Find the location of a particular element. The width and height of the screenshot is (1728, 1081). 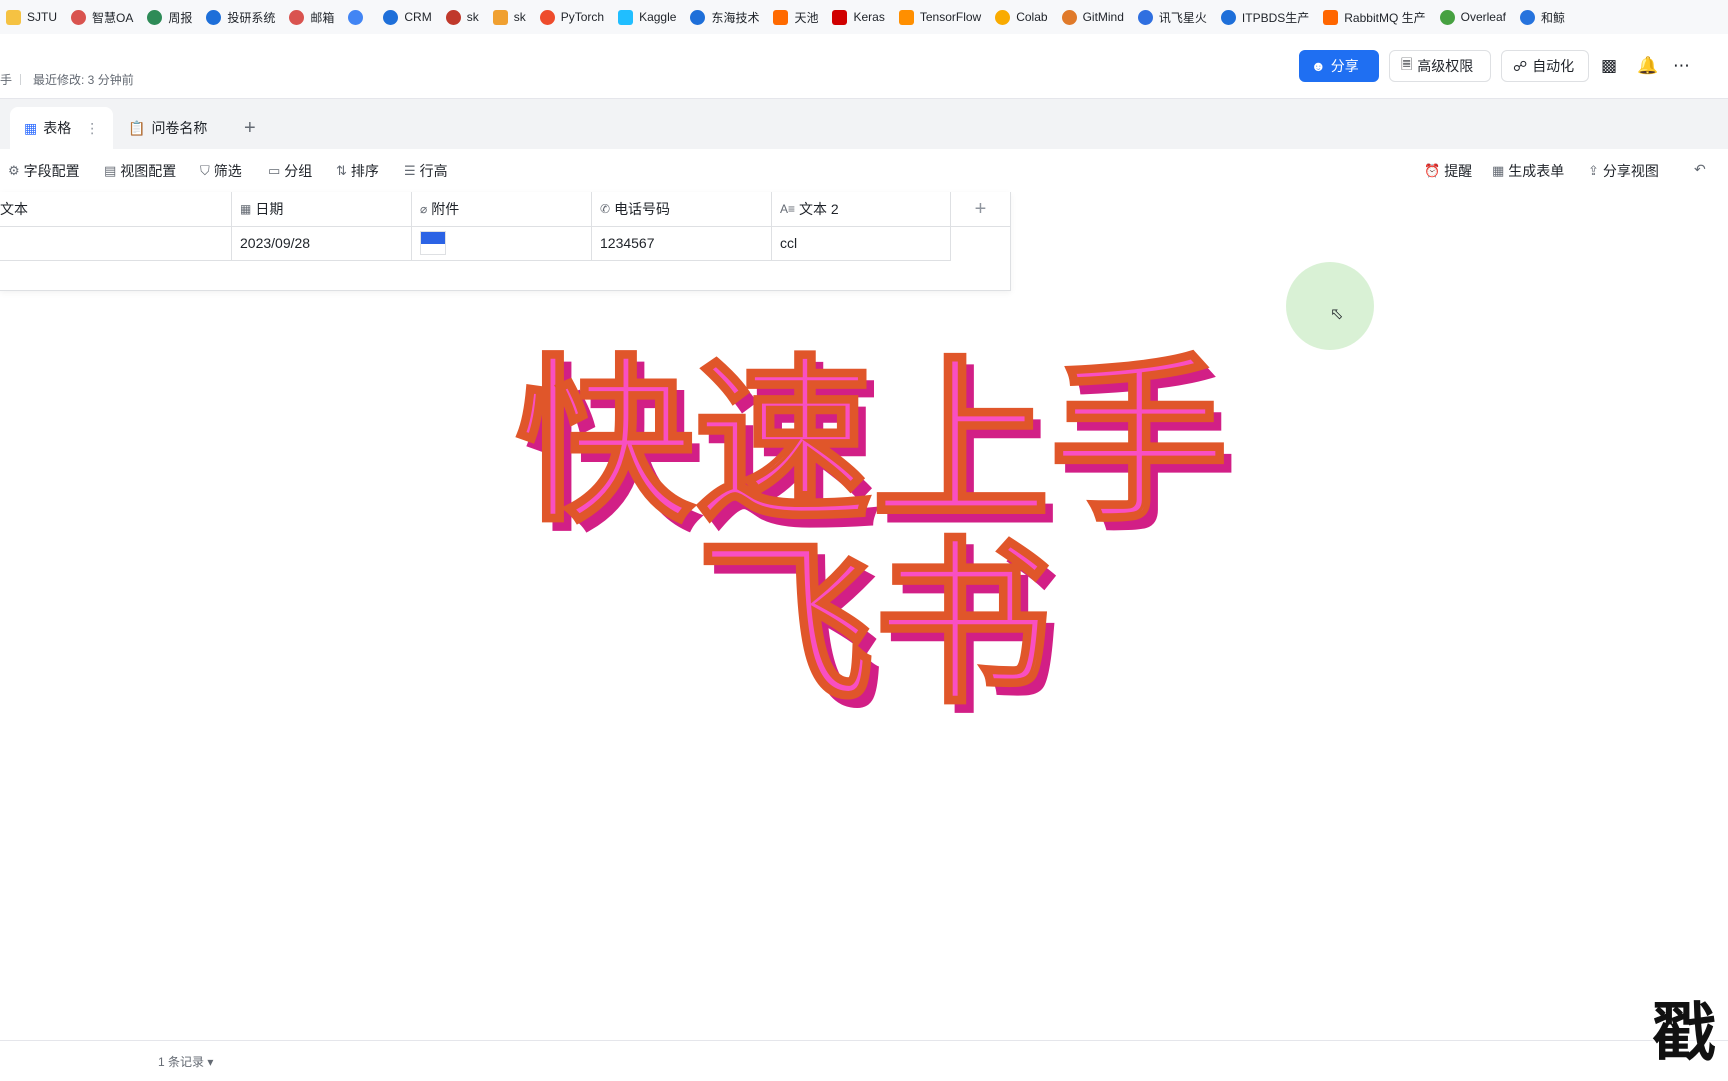

undo-icon: ↶ is located at coordinates (1700, 169).